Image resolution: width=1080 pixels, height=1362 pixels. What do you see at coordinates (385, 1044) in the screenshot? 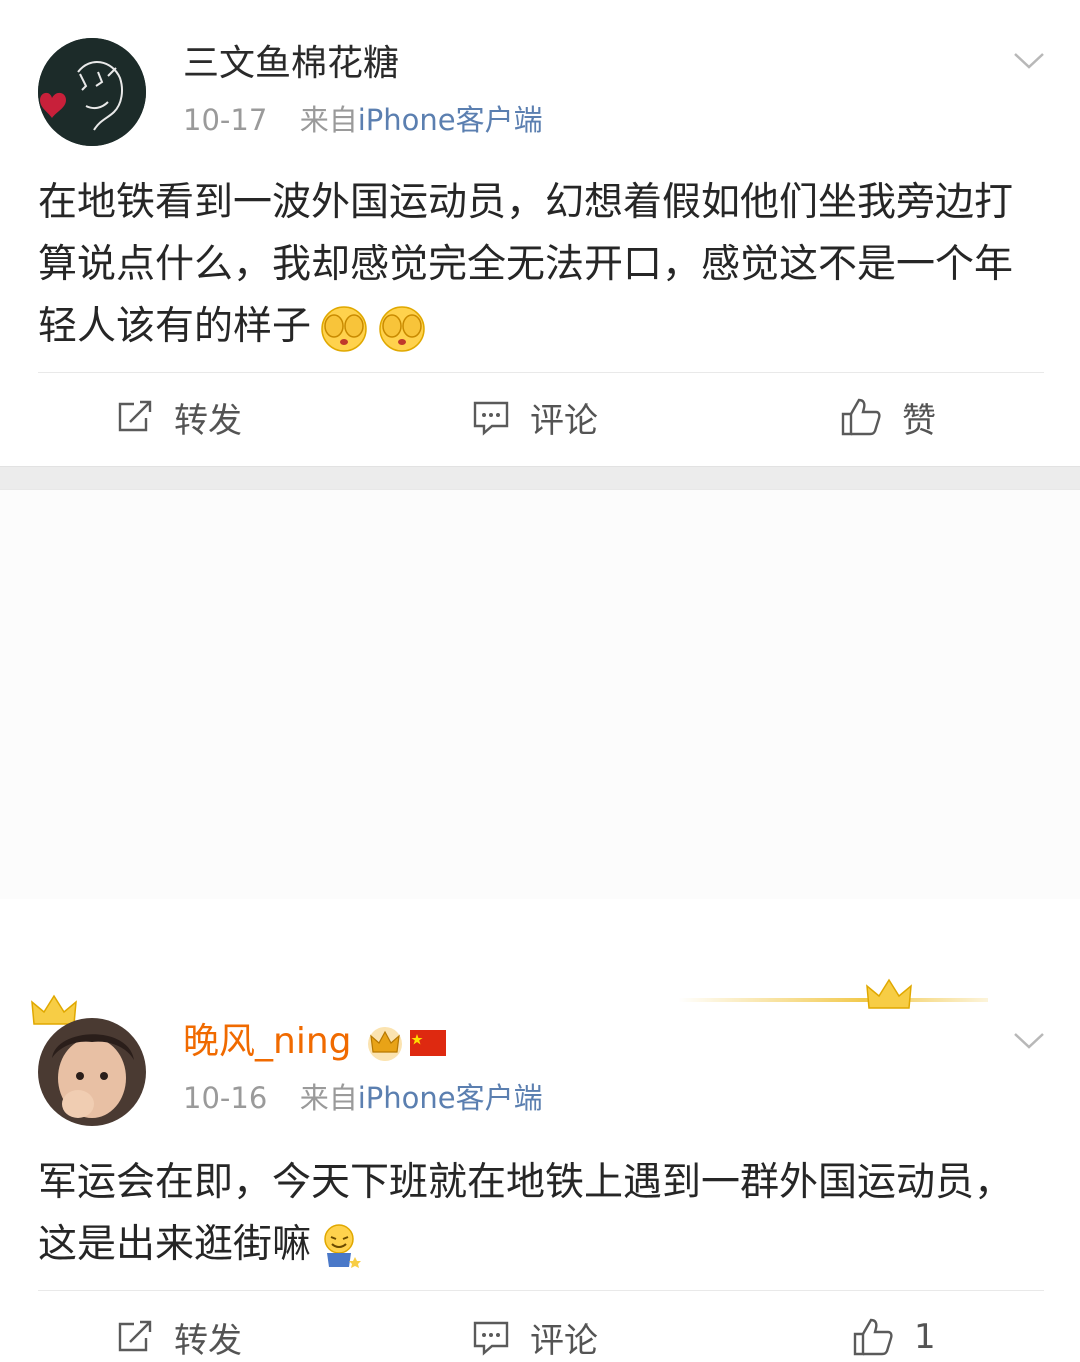
I see `crown-badge-icon` at bounding box center [385, 1044].